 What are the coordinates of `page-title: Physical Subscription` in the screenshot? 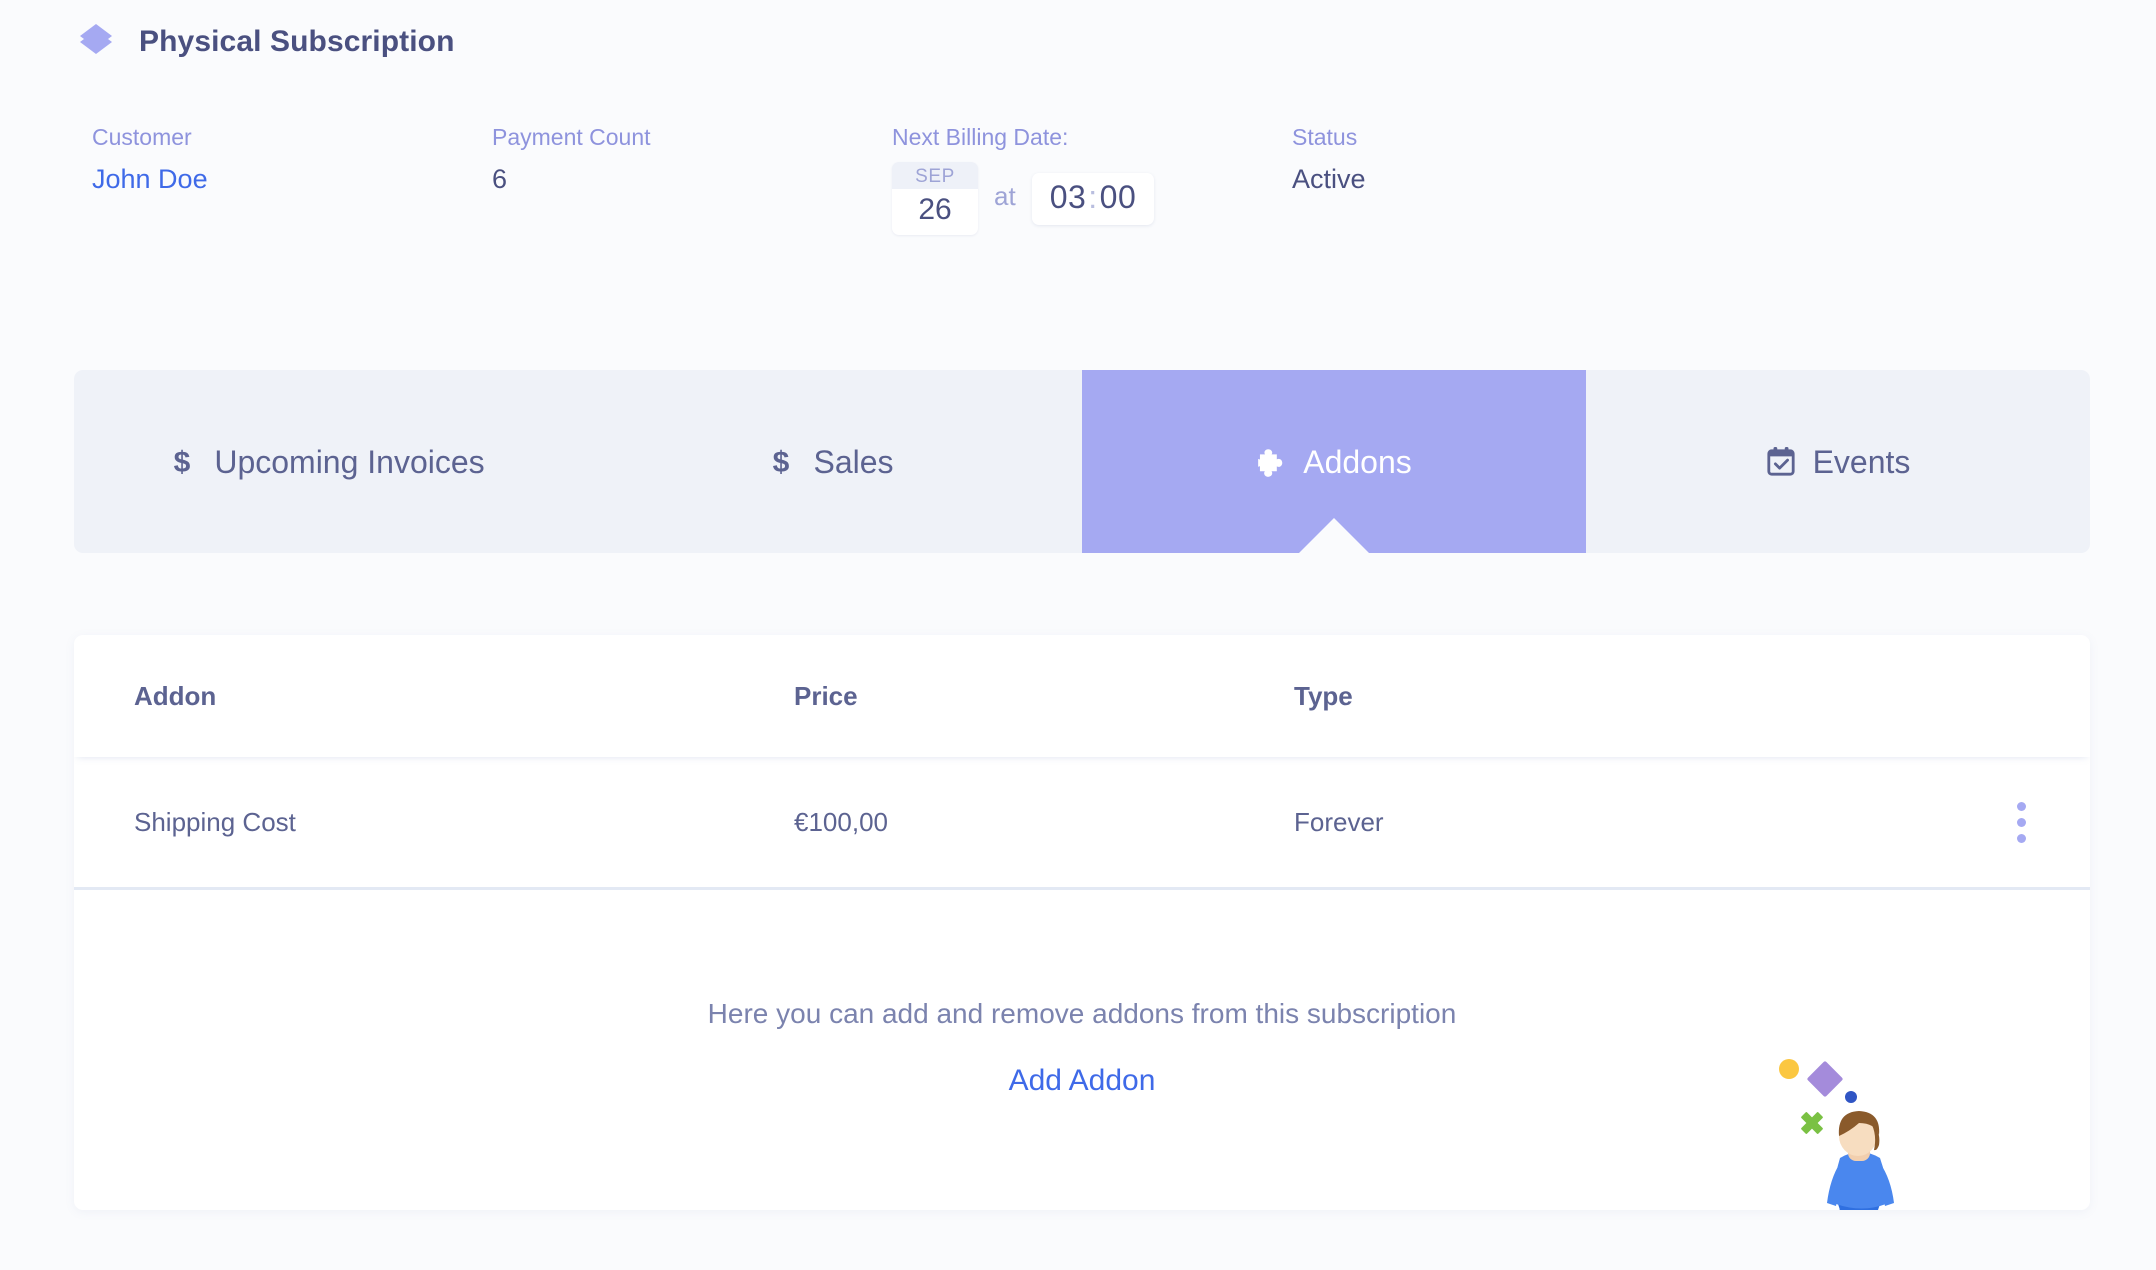 It's located at (297, 41).